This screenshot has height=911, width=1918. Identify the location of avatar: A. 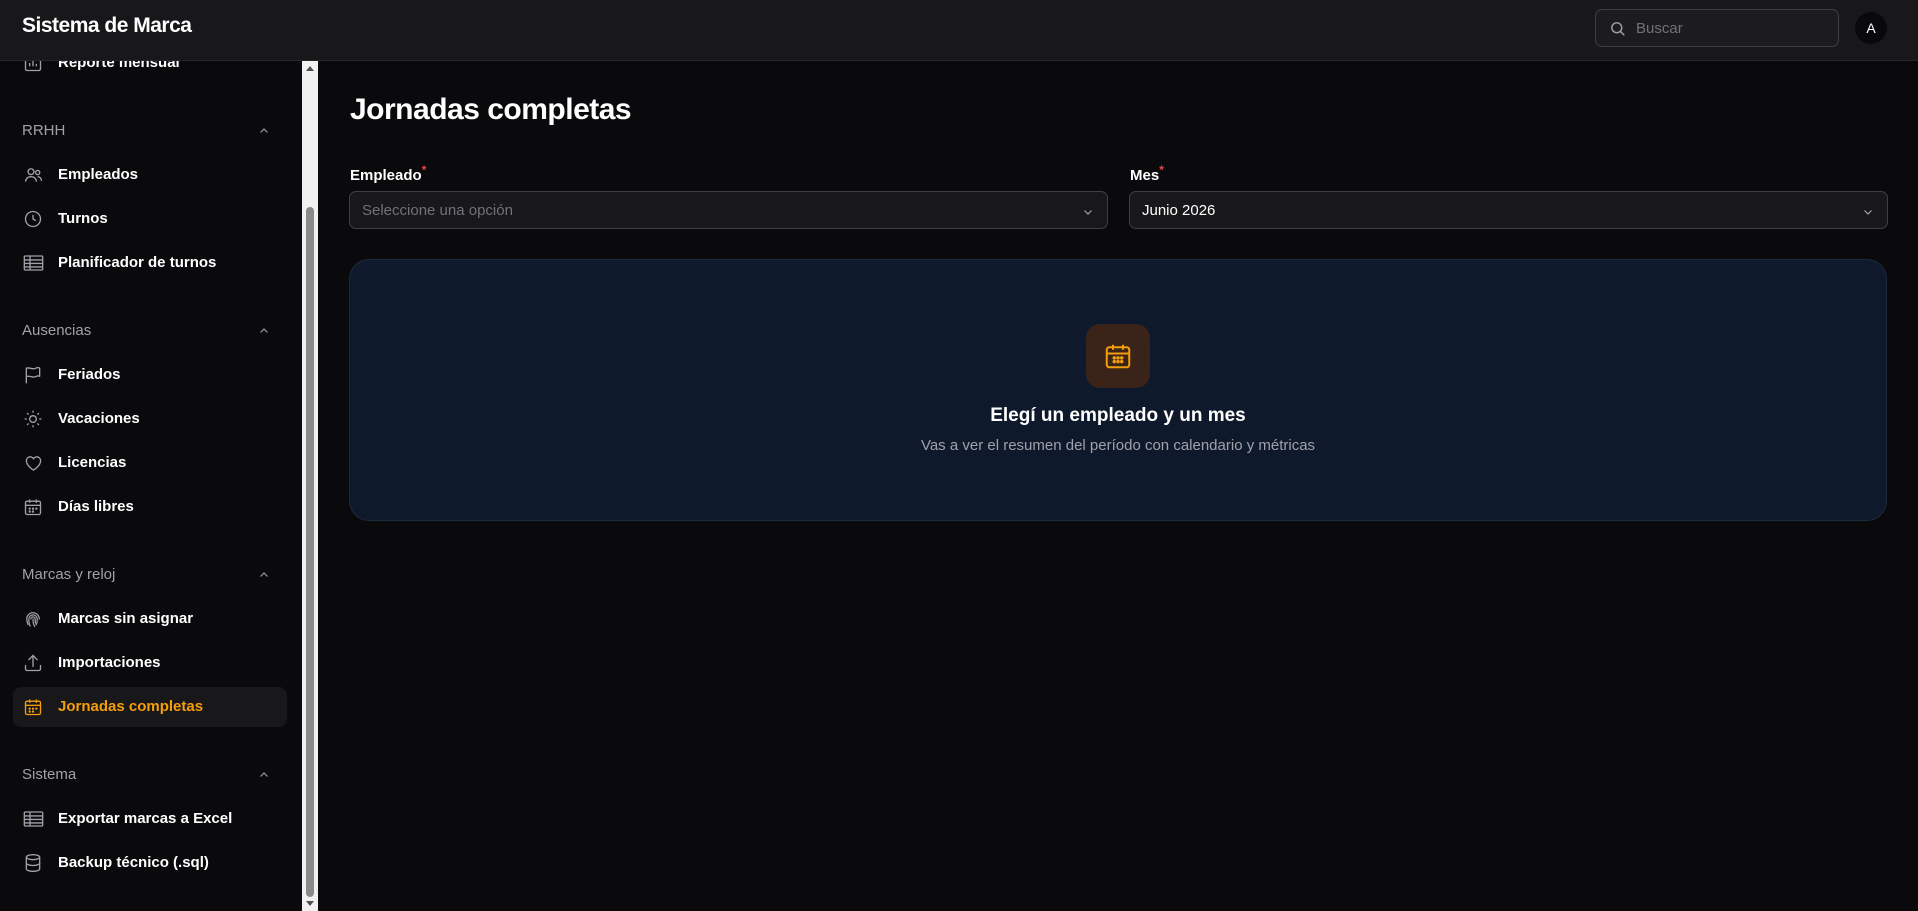
(1871, 28).